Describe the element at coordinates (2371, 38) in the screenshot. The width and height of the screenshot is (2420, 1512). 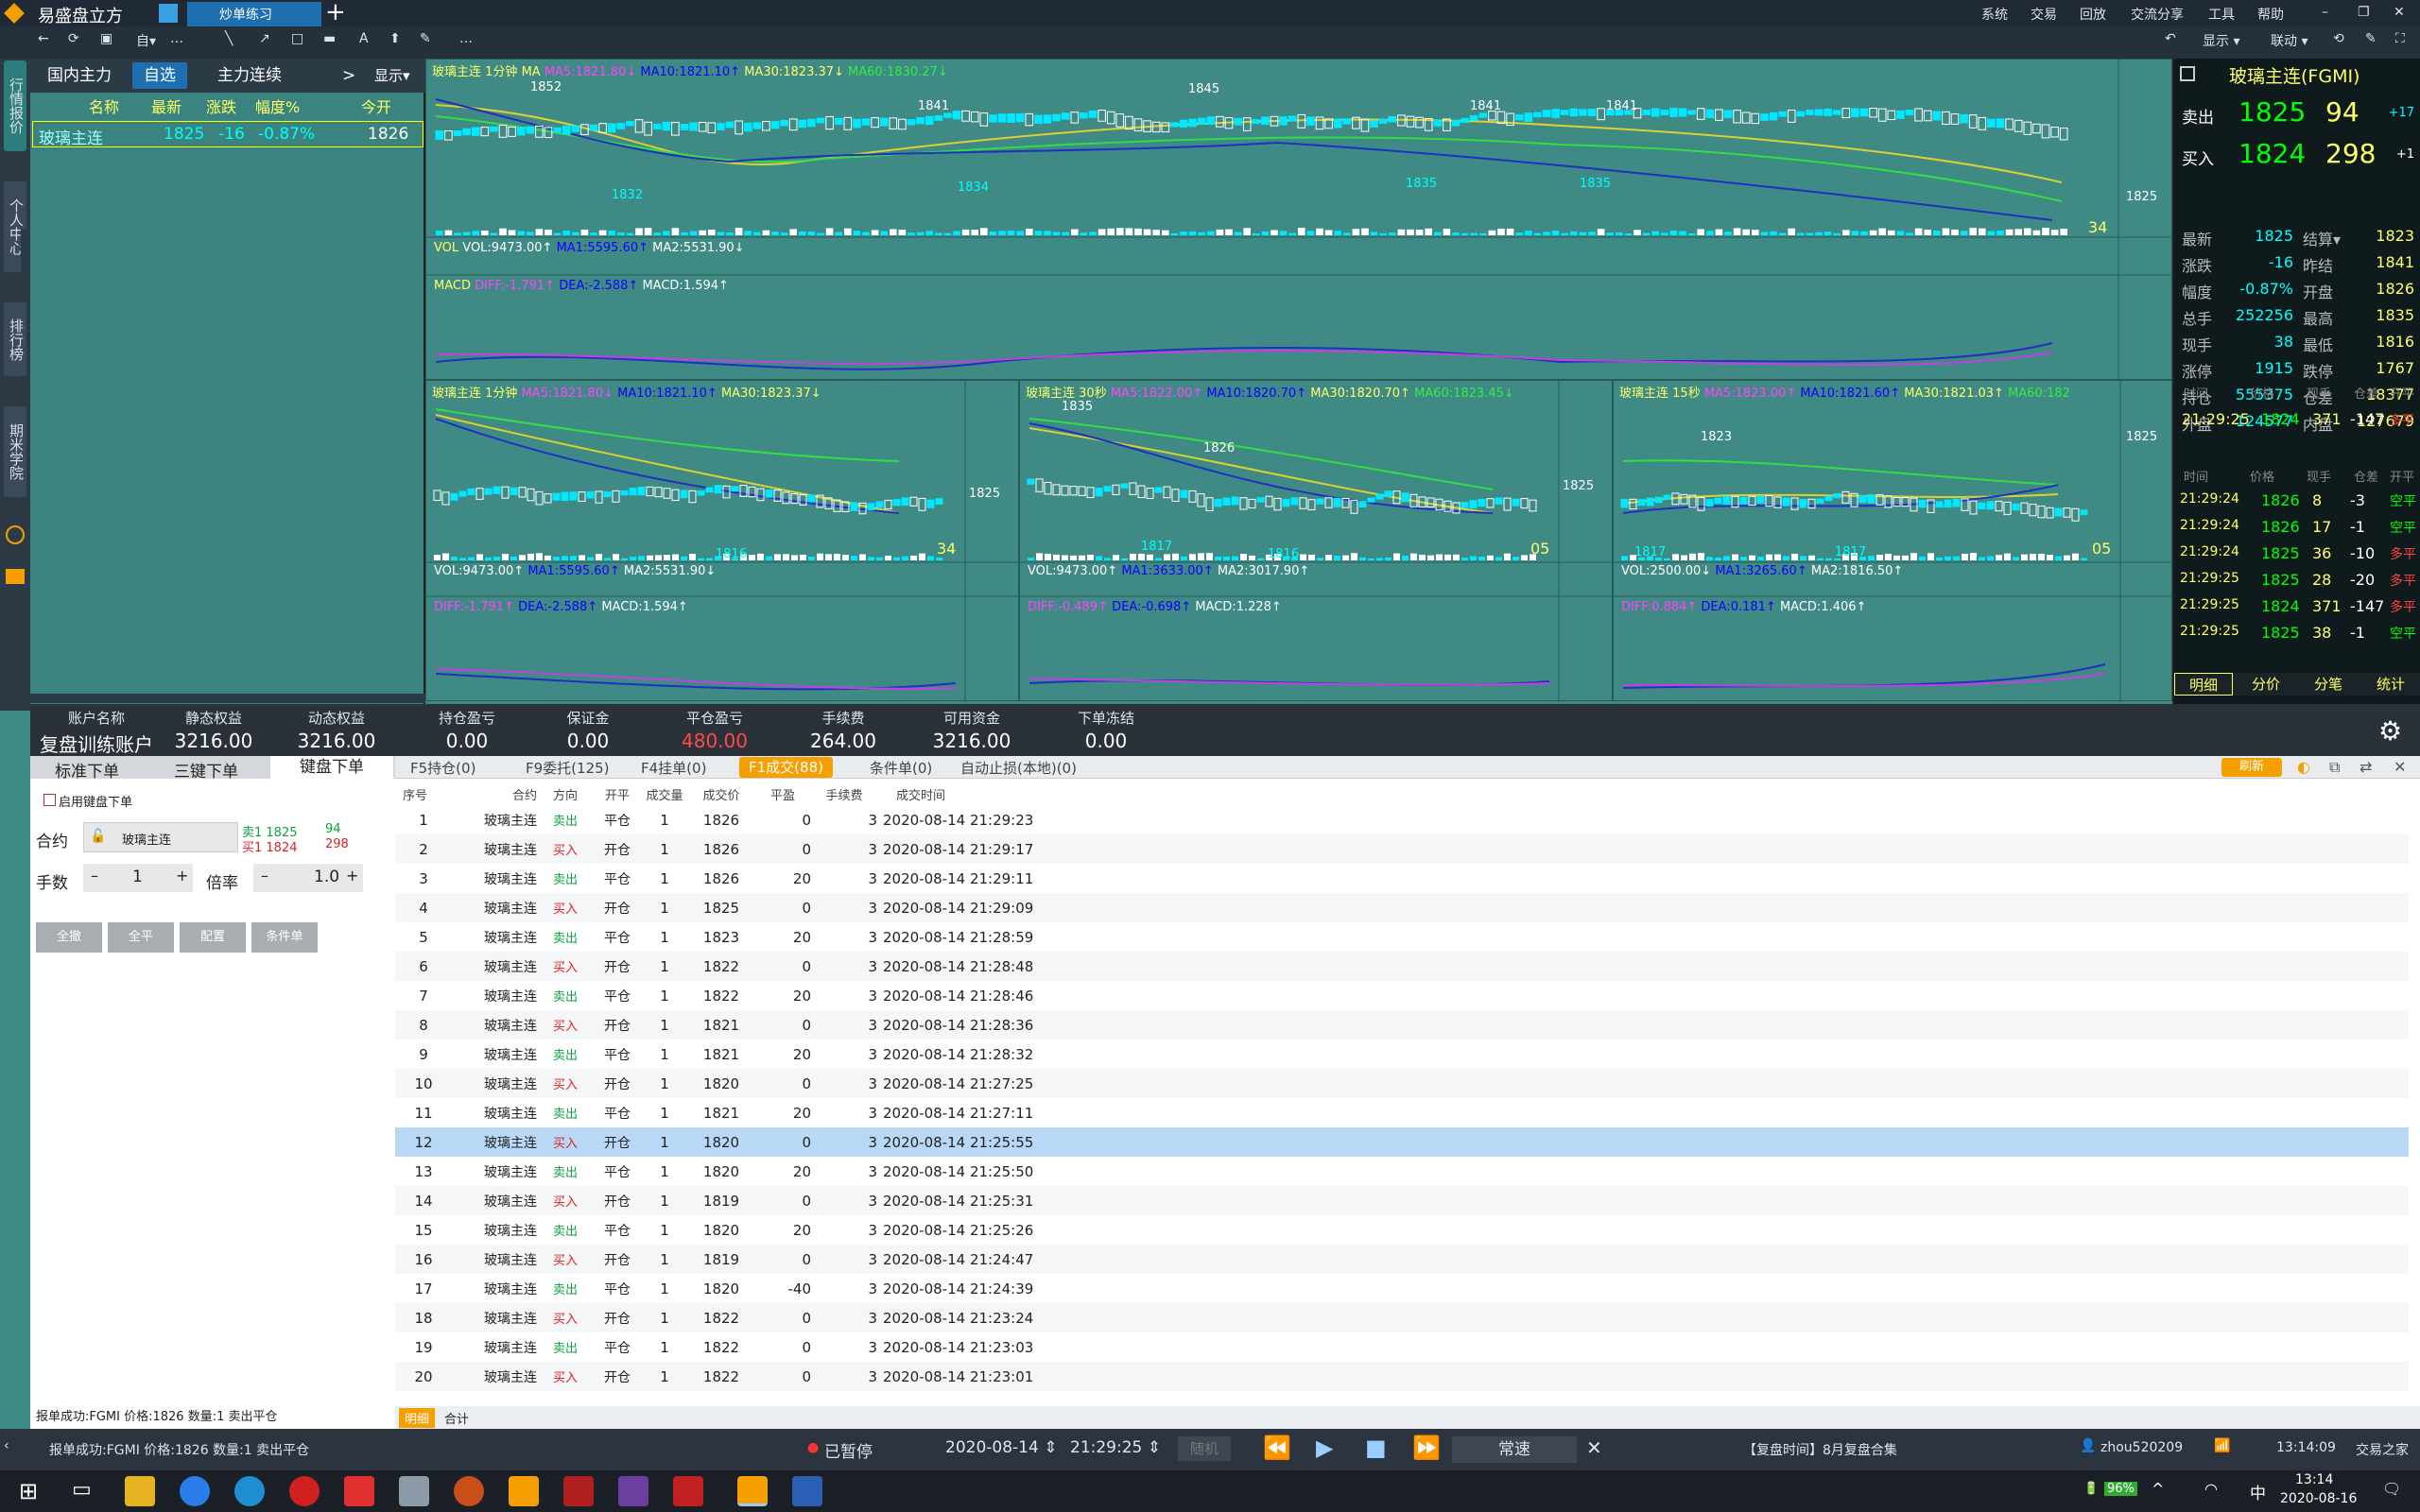
I see `pen-icon: ✎` at that location.